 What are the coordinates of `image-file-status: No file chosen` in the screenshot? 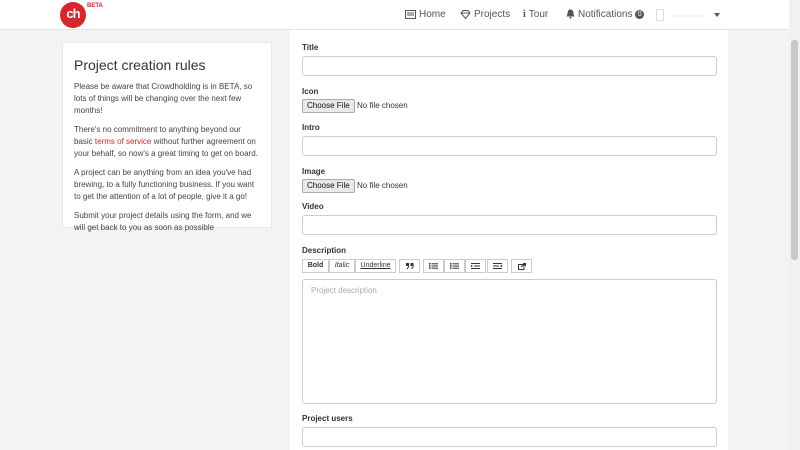 It's located at (382, 185).